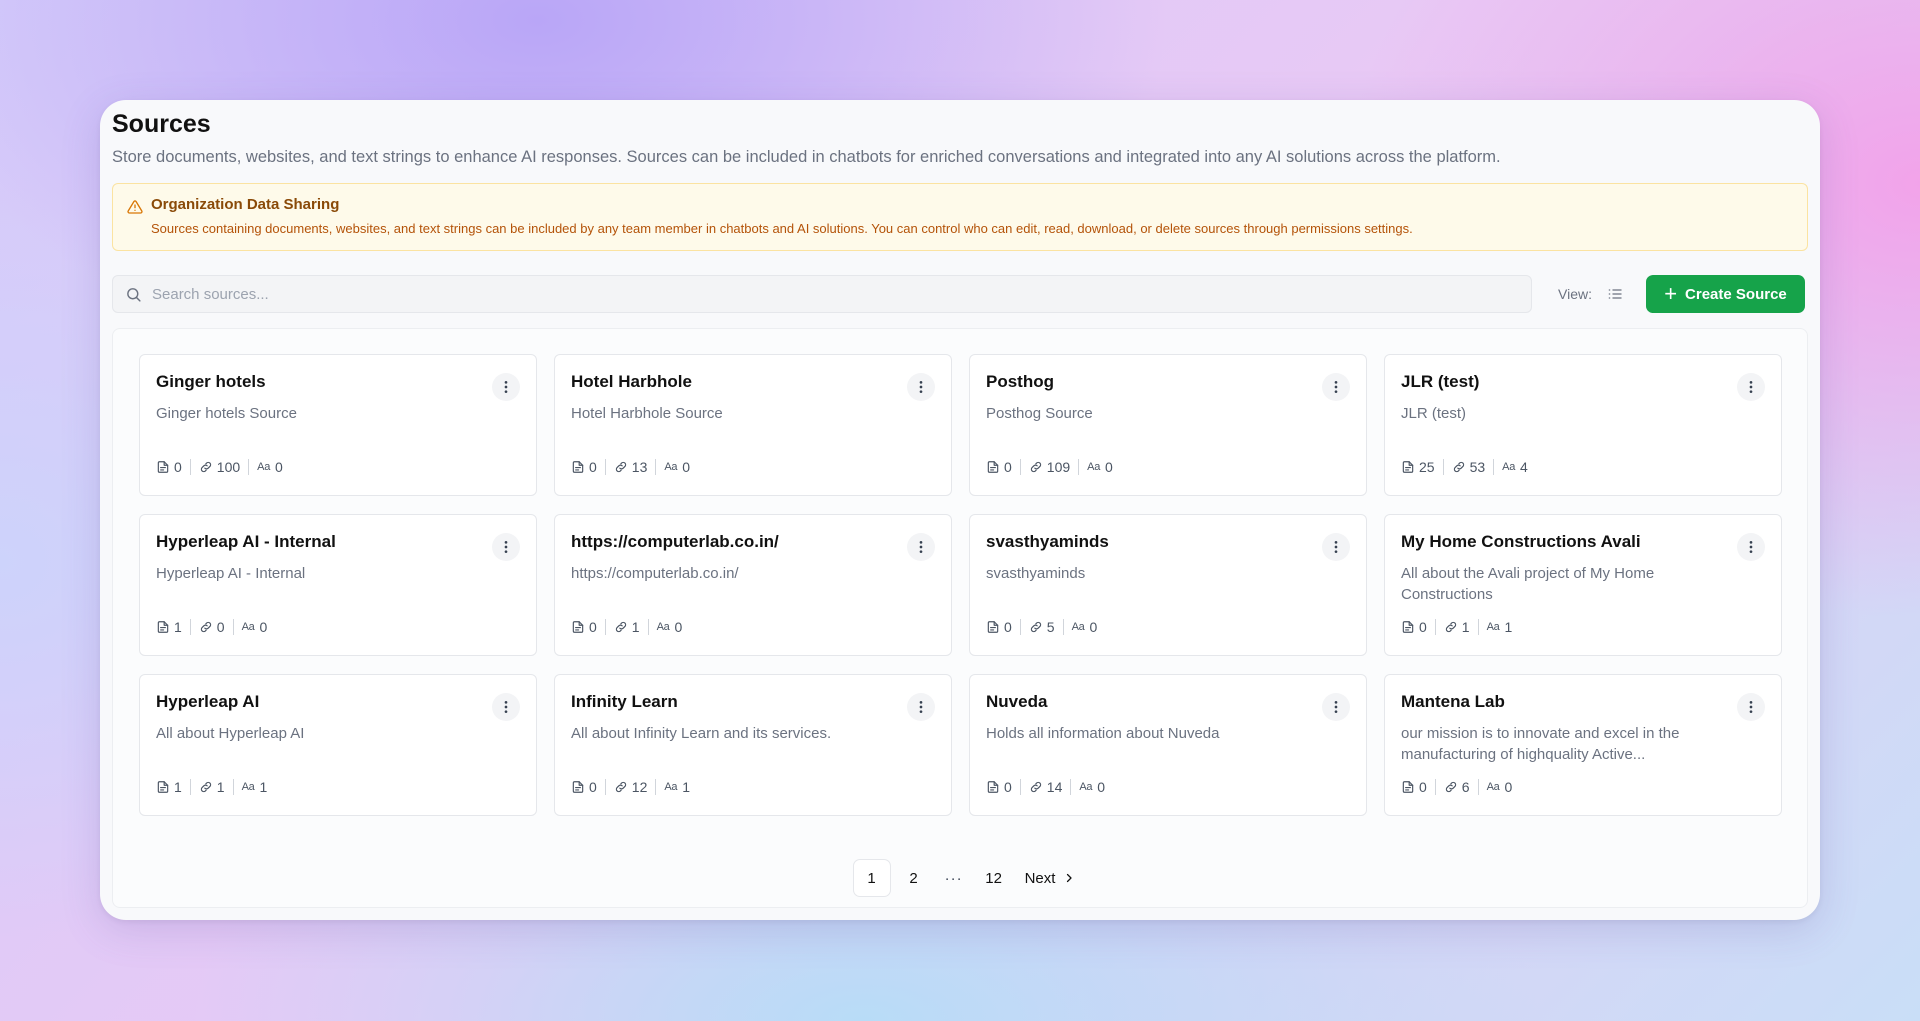 The height and width of the screenshot is (1021, 1920). I want to click on create-source-button: + Create Source, so click(1725, 294).